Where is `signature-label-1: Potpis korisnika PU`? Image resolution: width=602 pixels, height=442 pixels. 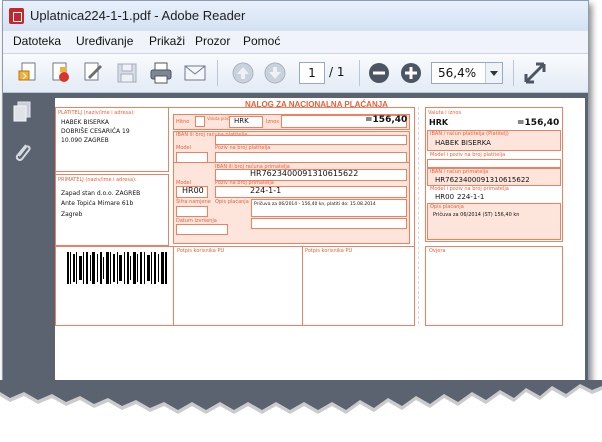
signature-label-1: Potpis korisnika PU is located at coordinates (201, 251).